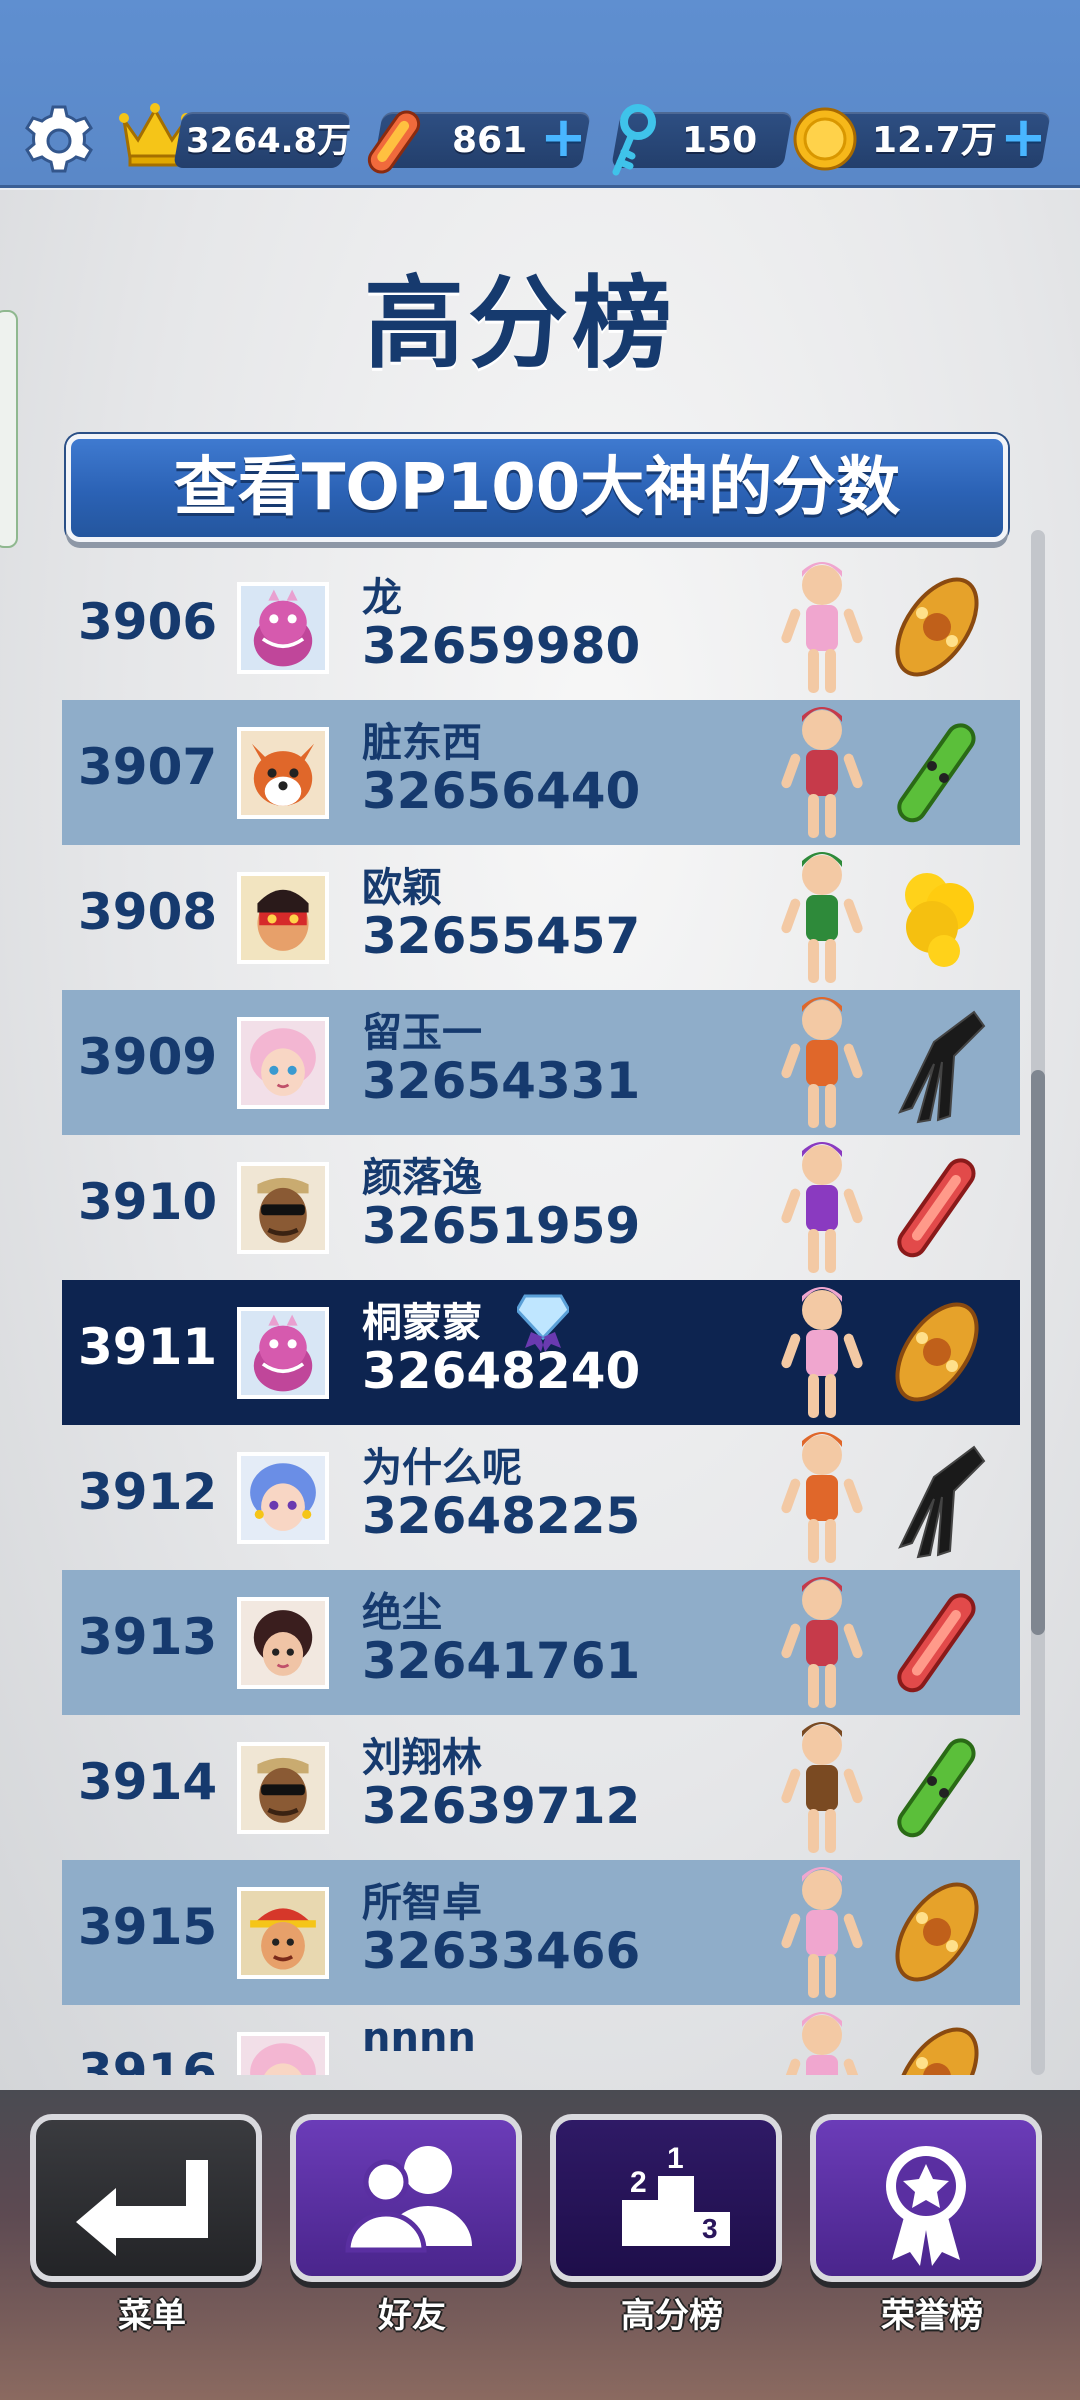  I want to click on rank-number: 3915, so click(148, 1927).